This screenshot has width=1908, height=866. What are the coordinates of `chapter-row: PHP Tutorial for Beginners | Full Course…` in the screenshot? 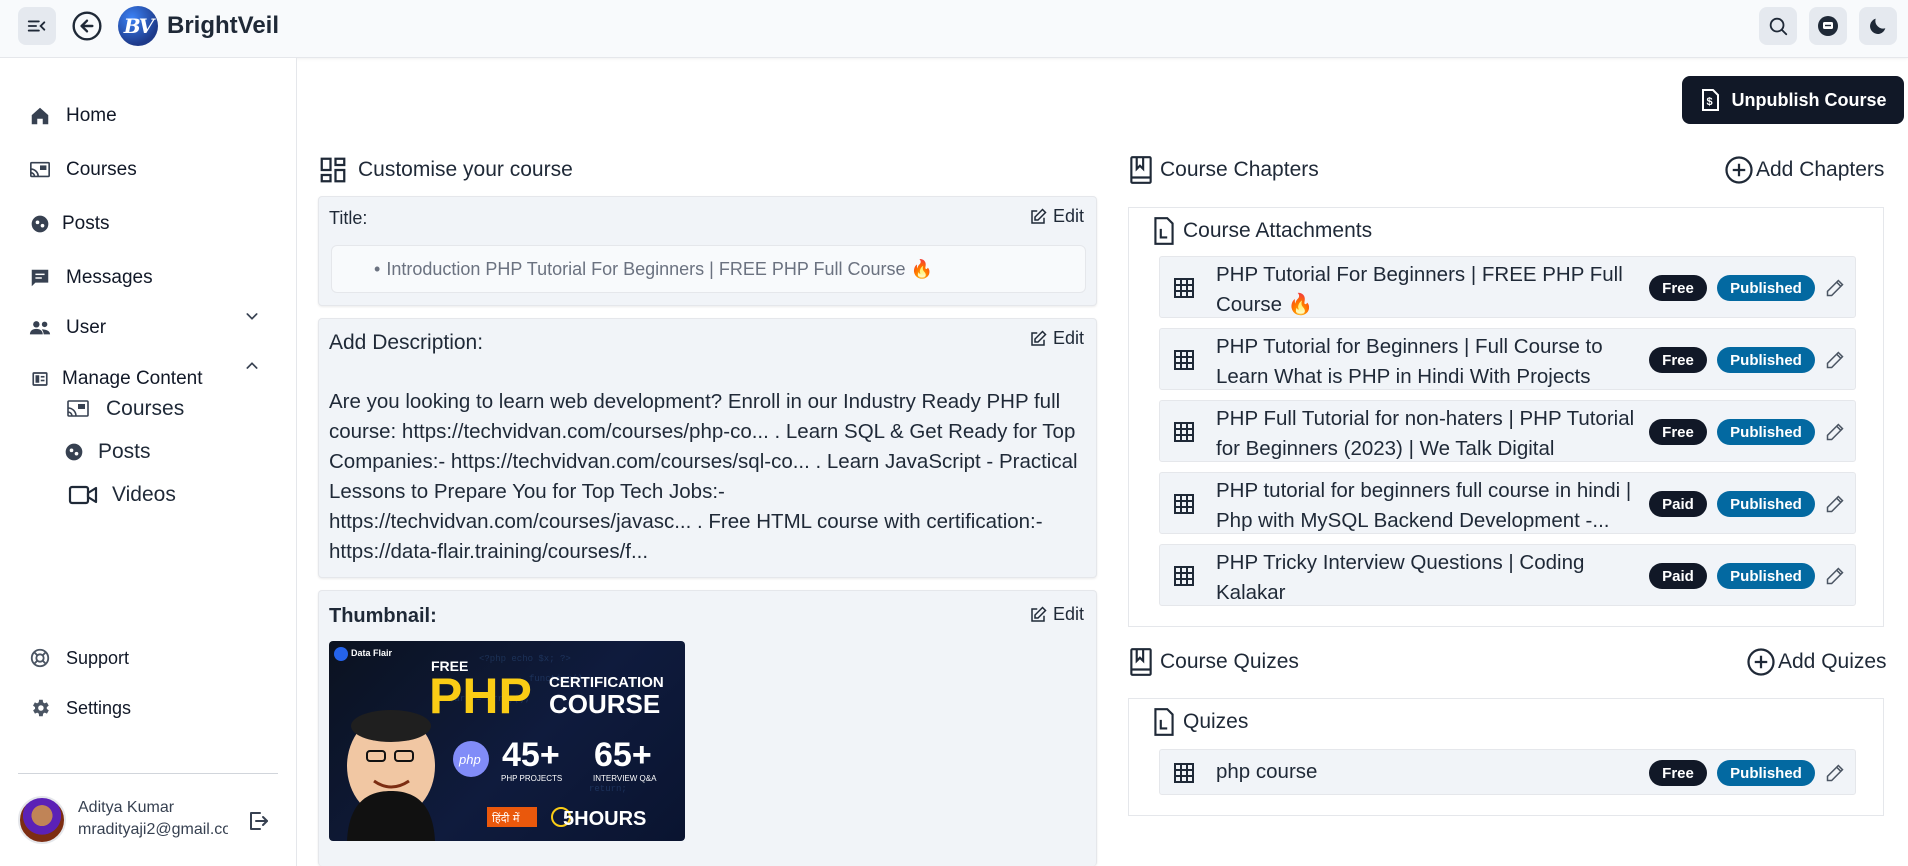 It's located at (1507, 359).